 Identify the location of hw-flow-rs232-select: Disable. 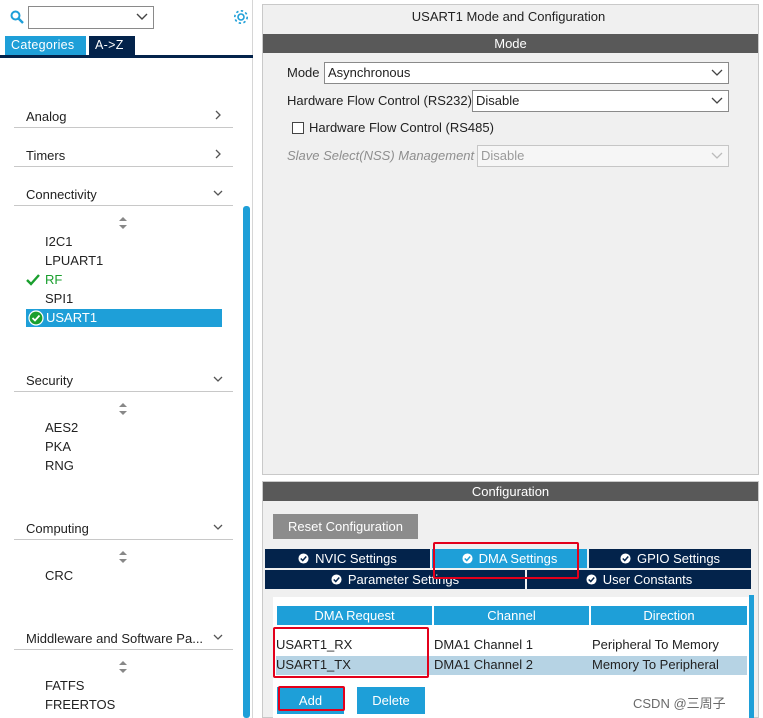
(600, 101).